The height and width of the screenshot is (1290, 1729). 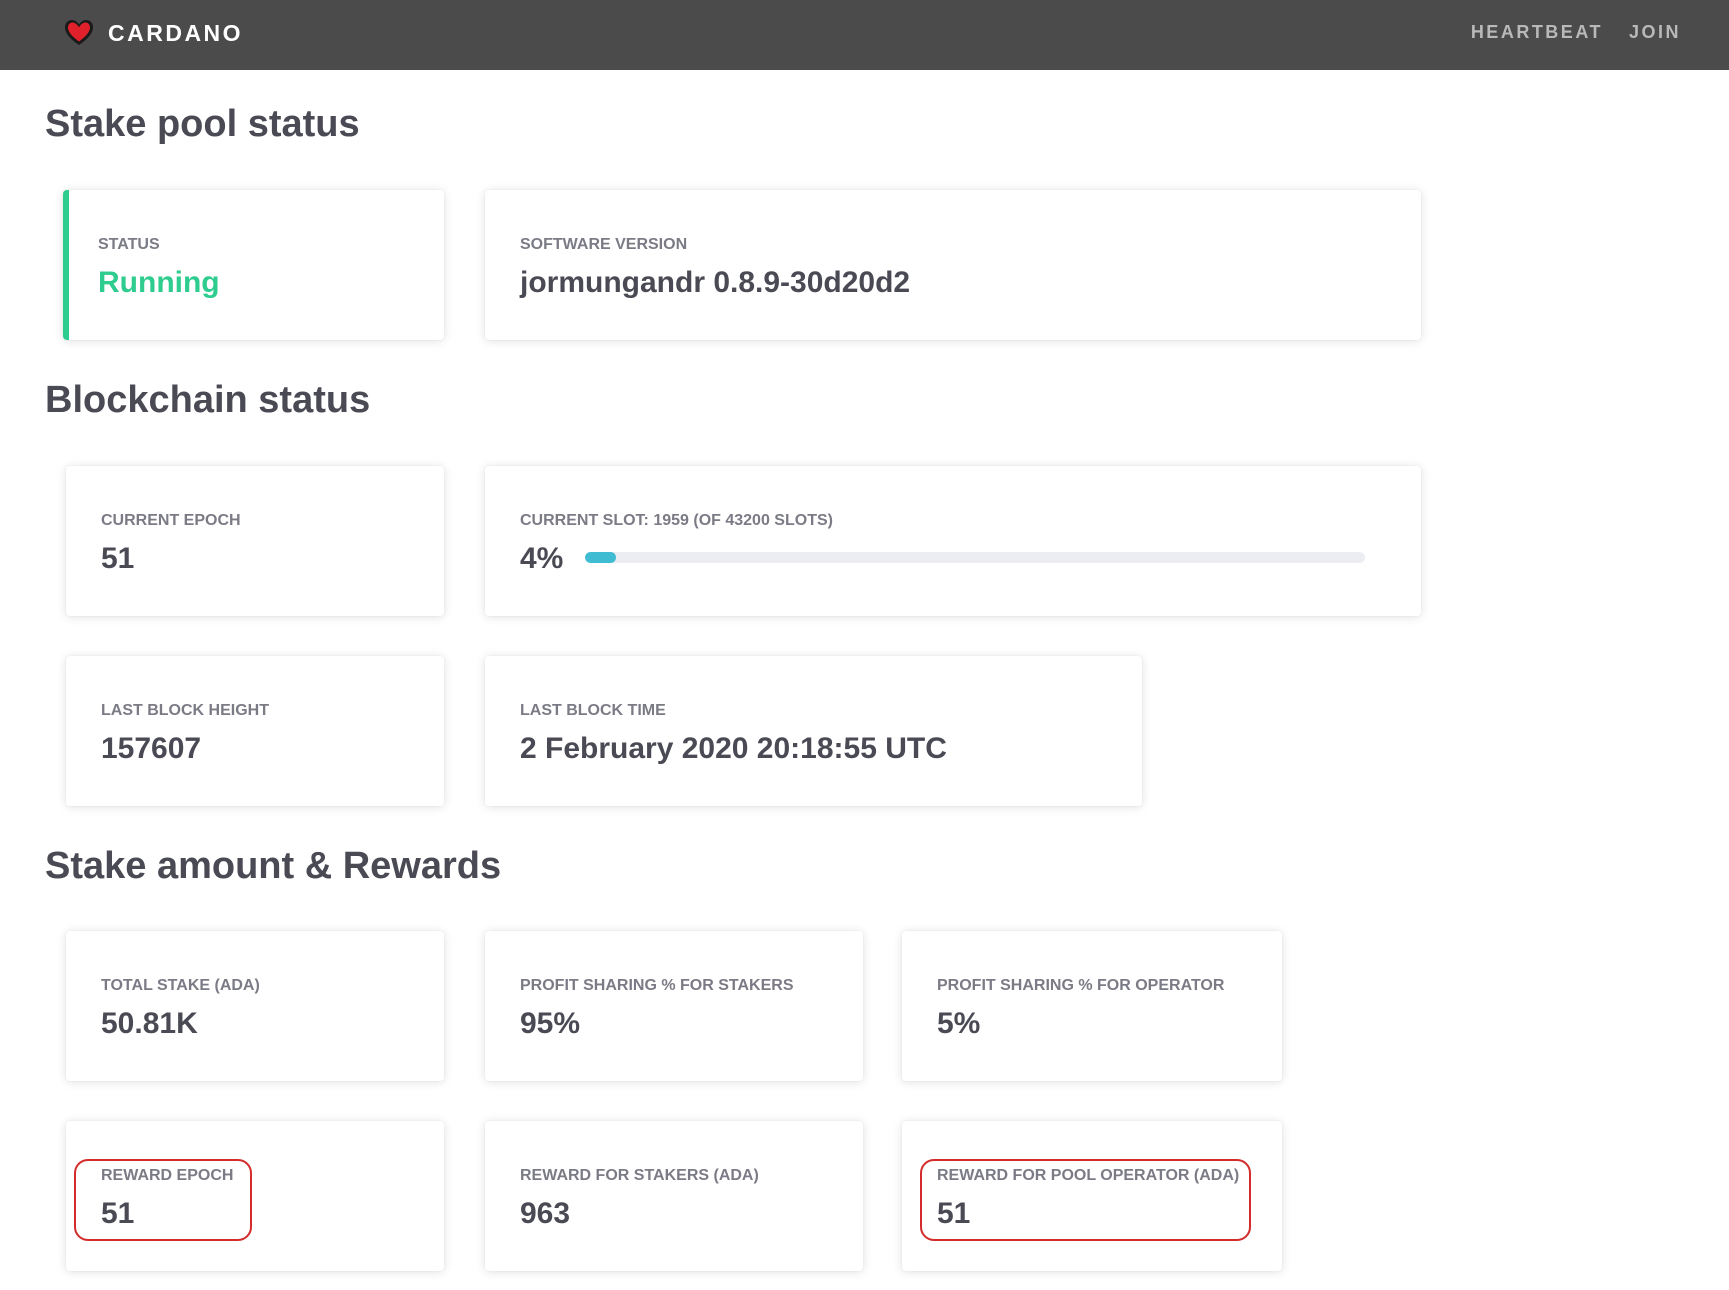 I want to click on nav-join: JOIN, so click(x=1655, y=32).